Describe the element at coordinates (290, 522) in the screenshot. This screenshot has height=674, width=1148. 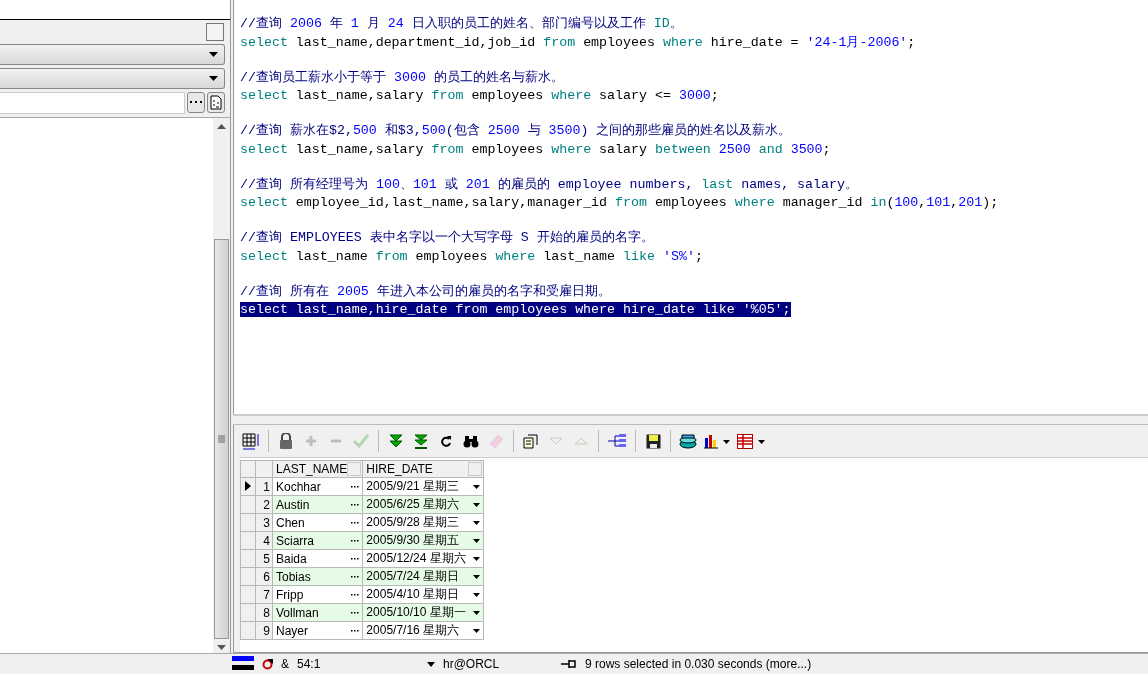
I see `table-cell: Chen` at that location.